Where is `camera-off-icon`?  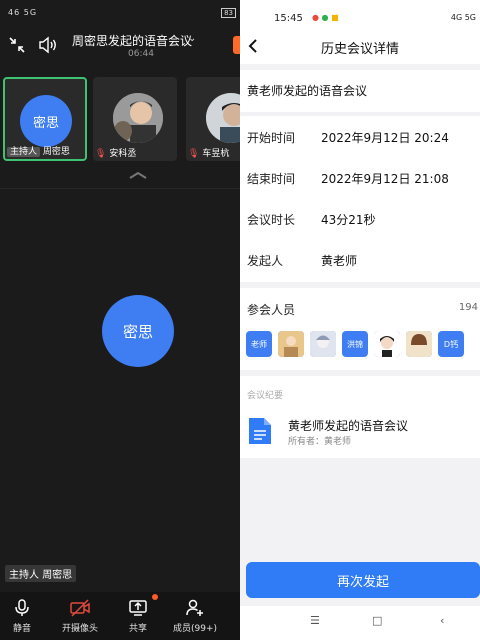
camera-off-icon is located at coordinates (80, 608).